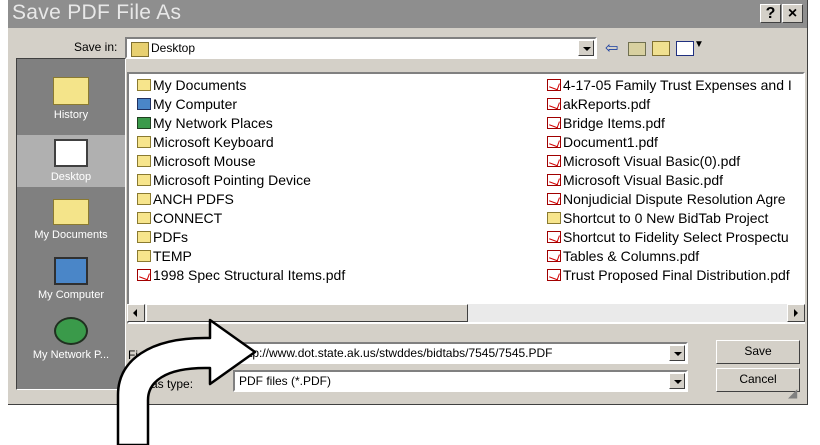 The image size is (820, 445). I want to click on annotation-arrow-overlay, so click(186, 381).